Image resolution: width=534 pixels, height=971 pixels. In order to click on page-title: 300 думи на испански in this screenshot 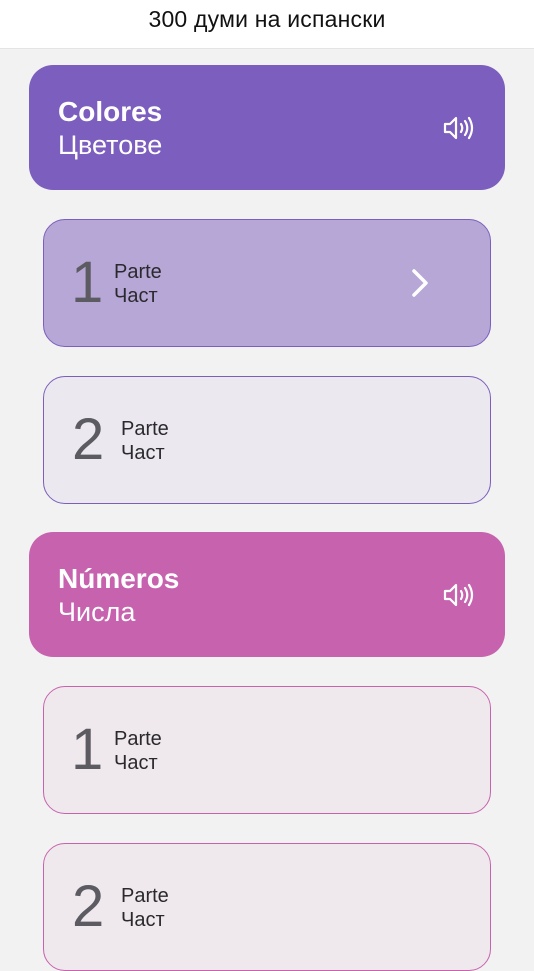, I will do `click(267, 18)`.